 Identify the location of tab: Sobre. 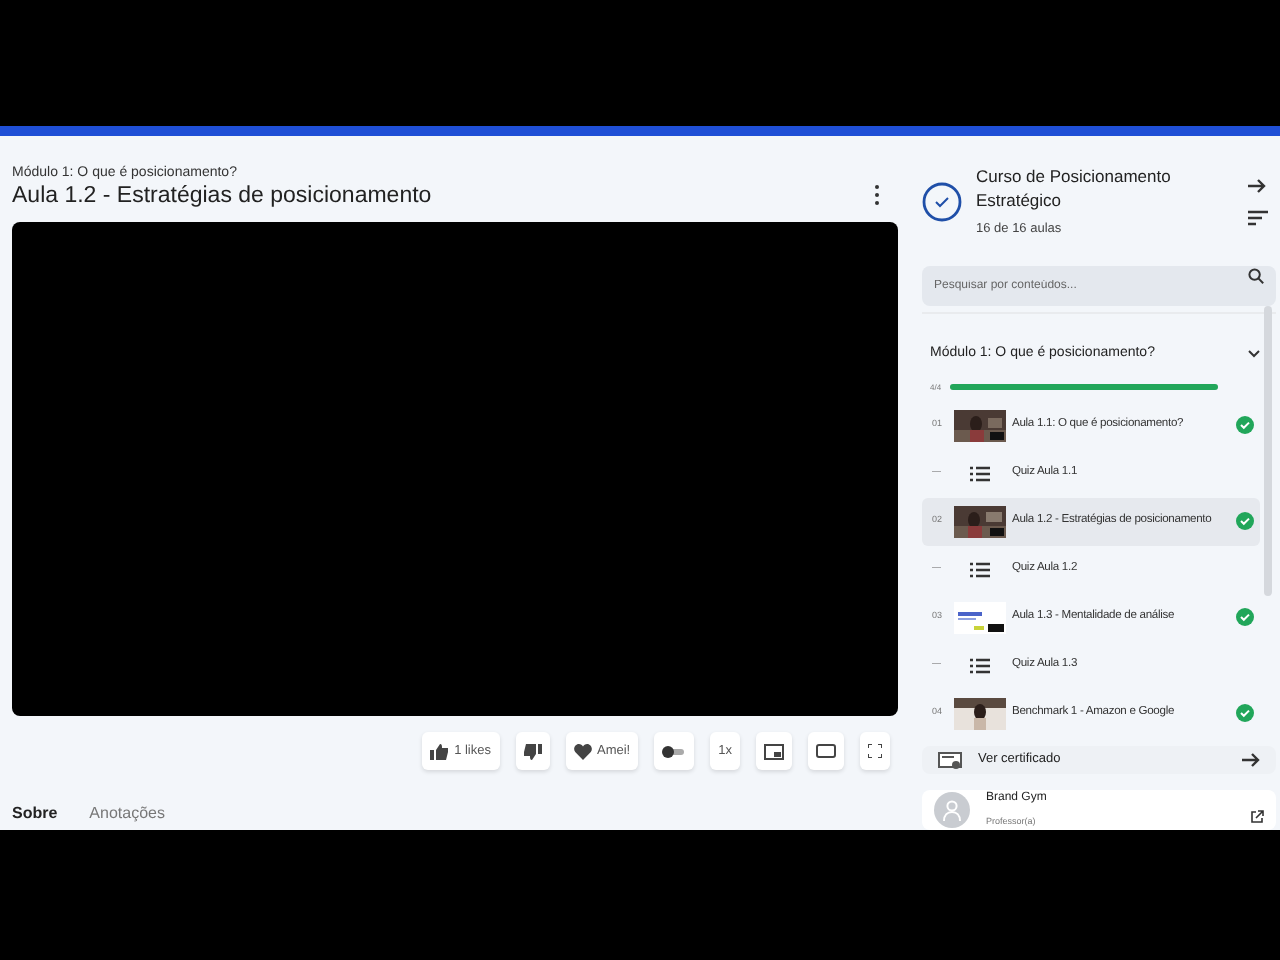
(35, 813).